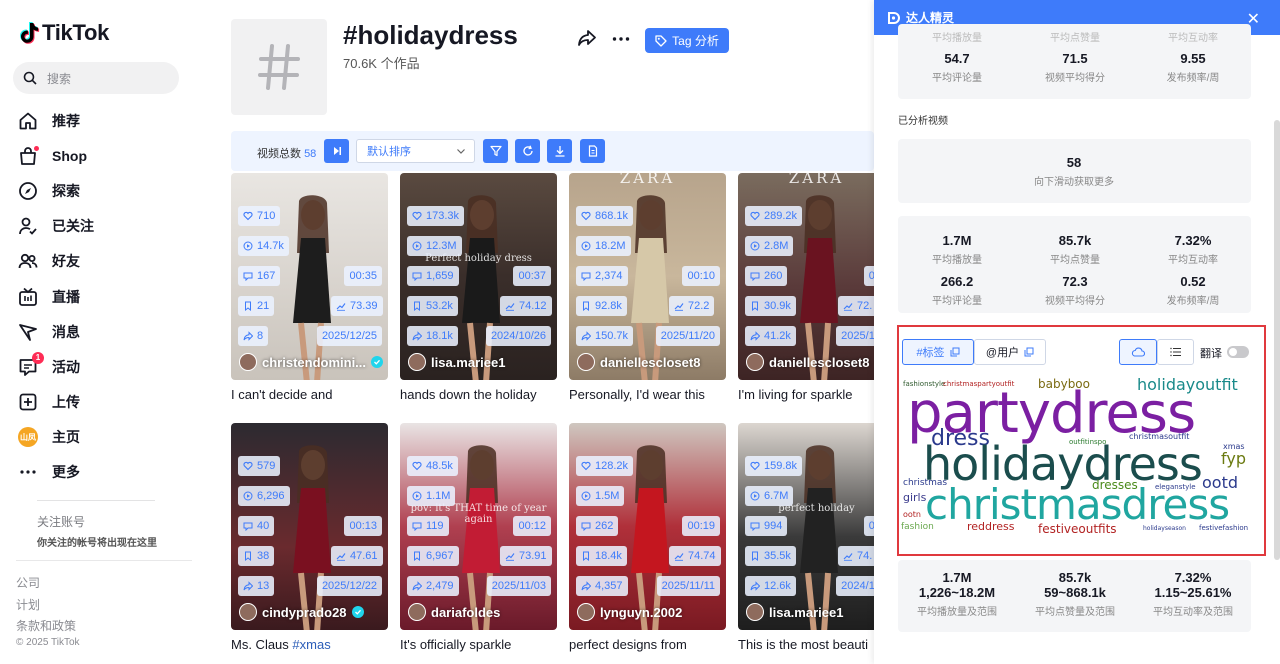 This screenshot has height=664, width=1280. I want to click on footer-link-program: 计划, so click(46, 606).